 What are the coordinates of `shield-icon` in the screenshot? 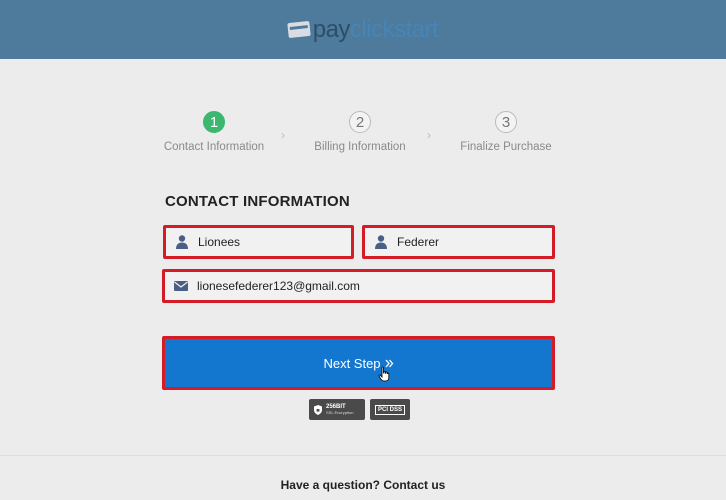 It's located at (318, 409).